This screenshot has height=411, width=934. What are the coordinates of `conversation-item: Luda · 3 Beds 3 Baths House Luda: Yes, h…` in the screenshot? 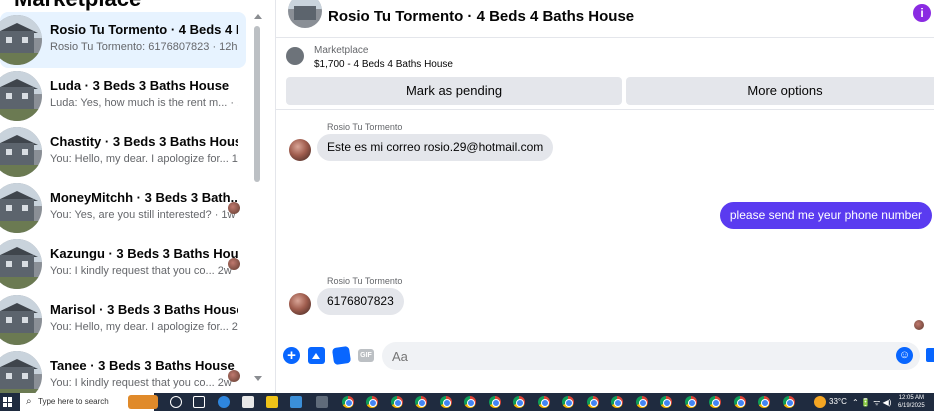 It's located at (123, 96).